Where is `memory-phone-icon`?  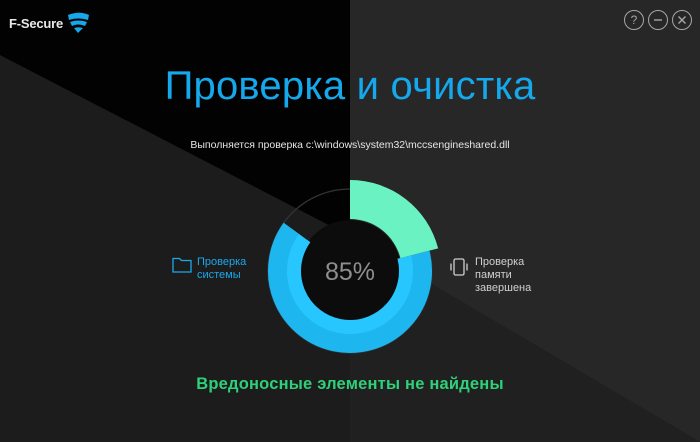
memory-phone-icon is located at coordinates (459, 267).